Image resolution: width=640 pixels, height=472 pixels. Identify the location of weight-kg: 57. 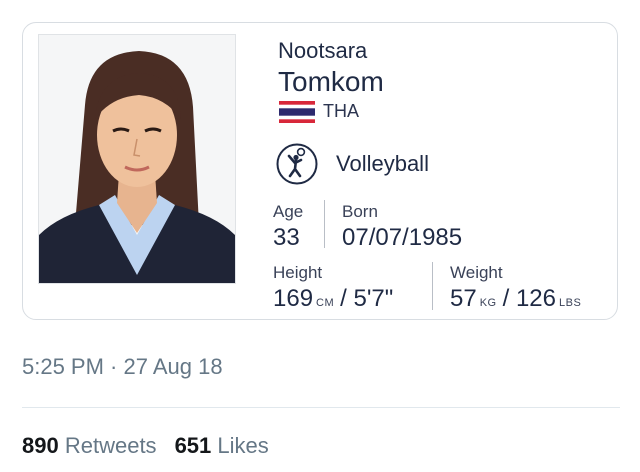
(463, 298).